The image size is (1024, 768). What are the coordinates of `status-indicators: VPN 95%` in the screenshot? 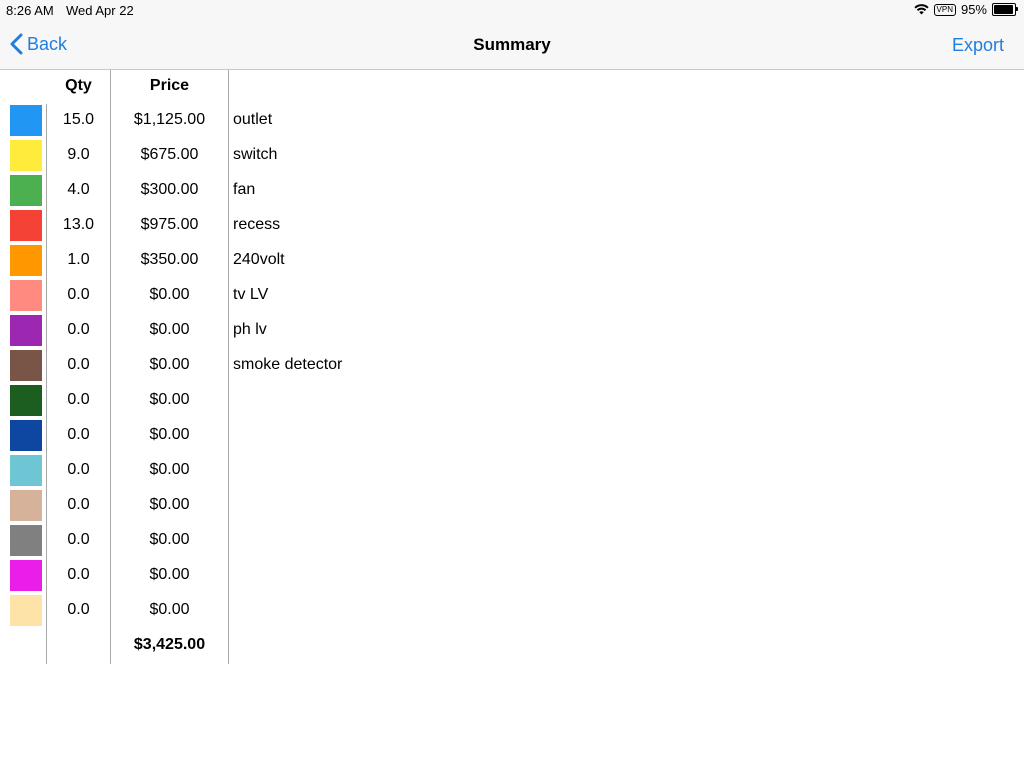 It's located at (965, 9).